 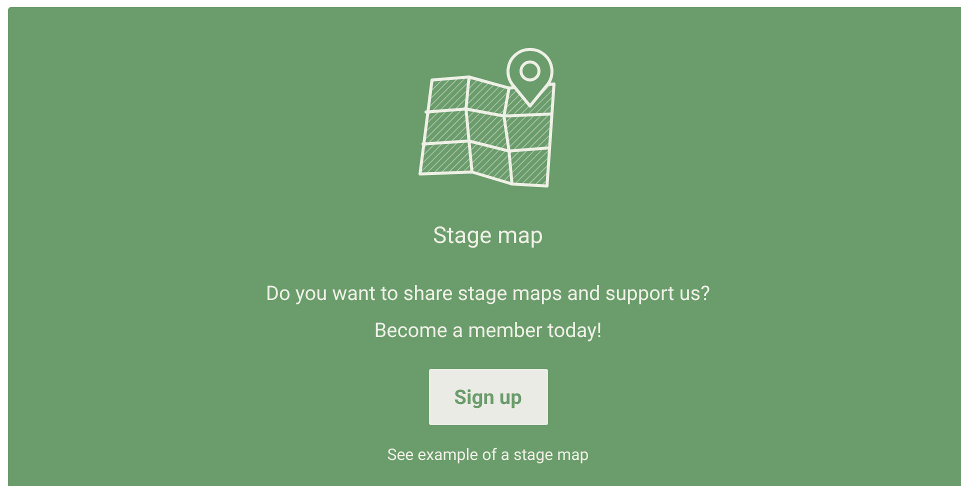 What do you see at coordinates (488, 236) in the screenshot?
I see `panel-title: Stage map` at bounding box center [488, 236].